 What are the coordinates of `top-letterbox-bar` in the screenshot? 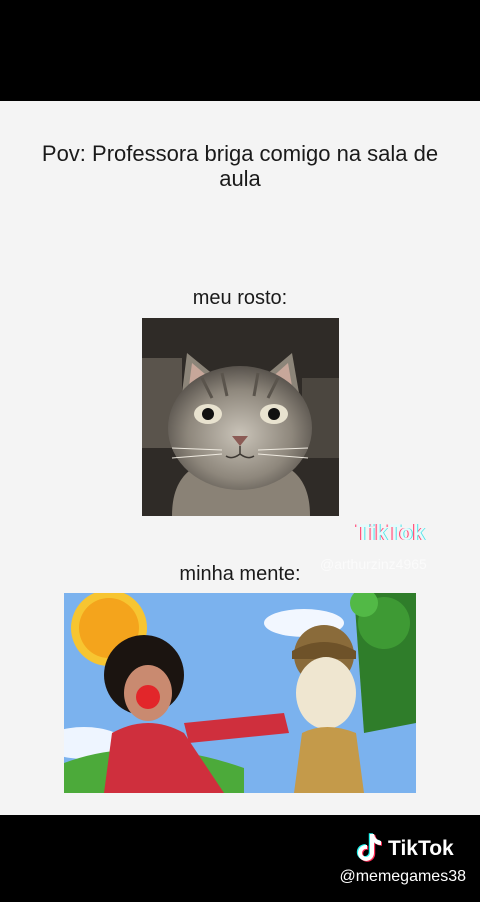 It's located at (240, 50).